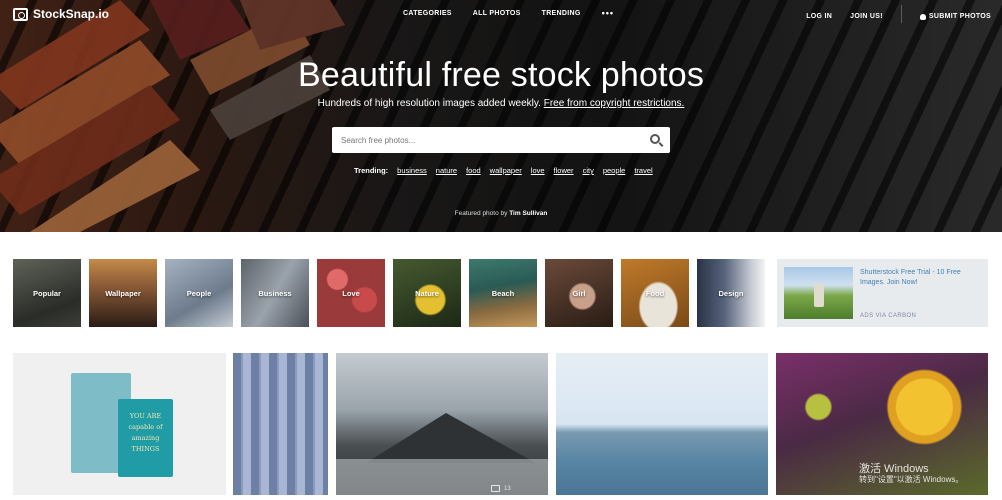  I want to click on featured-prefix: Featured photo by, so click(481, 213).